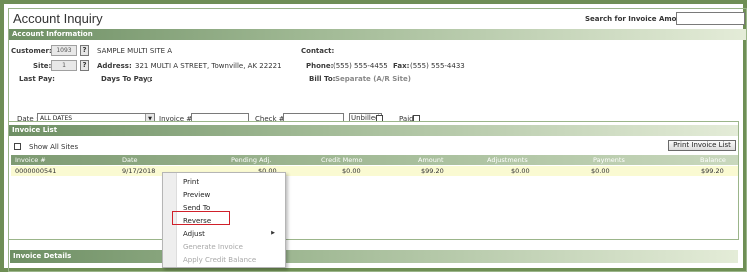  I want to click on column-header: Amount, so click(431, 160).